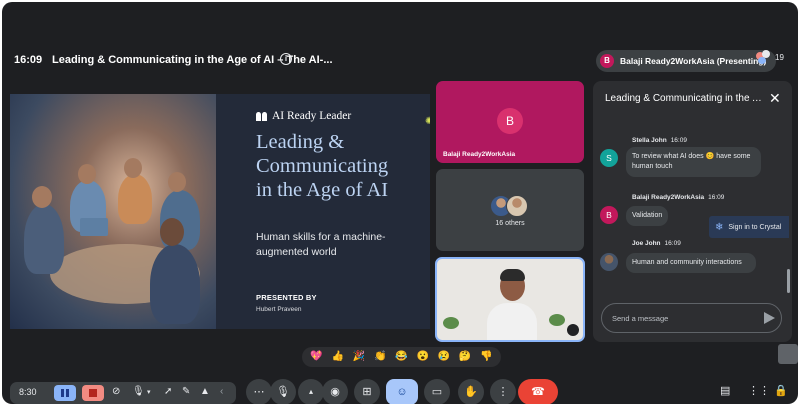 This screenshot has width=800, height=404. Describe the element at coordinates (316, 357) in the screenshot. I see `reaction-heart: 💖` at that location.